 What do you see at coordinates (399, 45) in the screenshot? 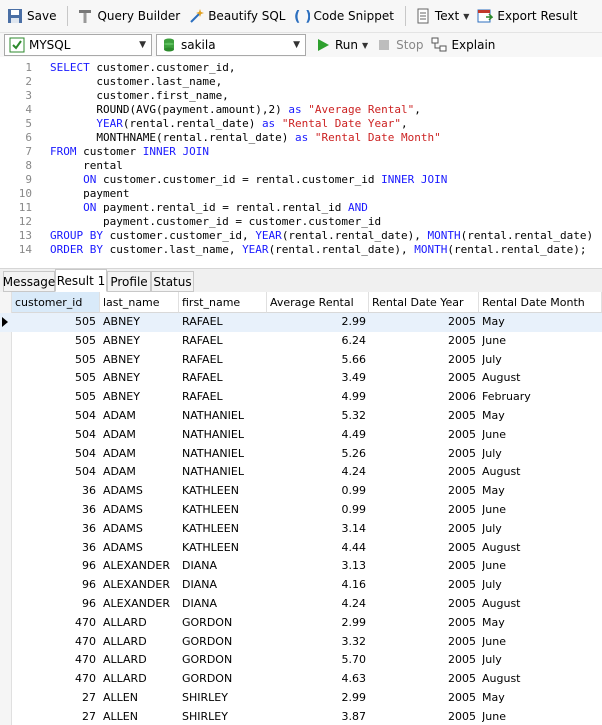
I see `stop-button: Stop` at bounding box center [399, 45].